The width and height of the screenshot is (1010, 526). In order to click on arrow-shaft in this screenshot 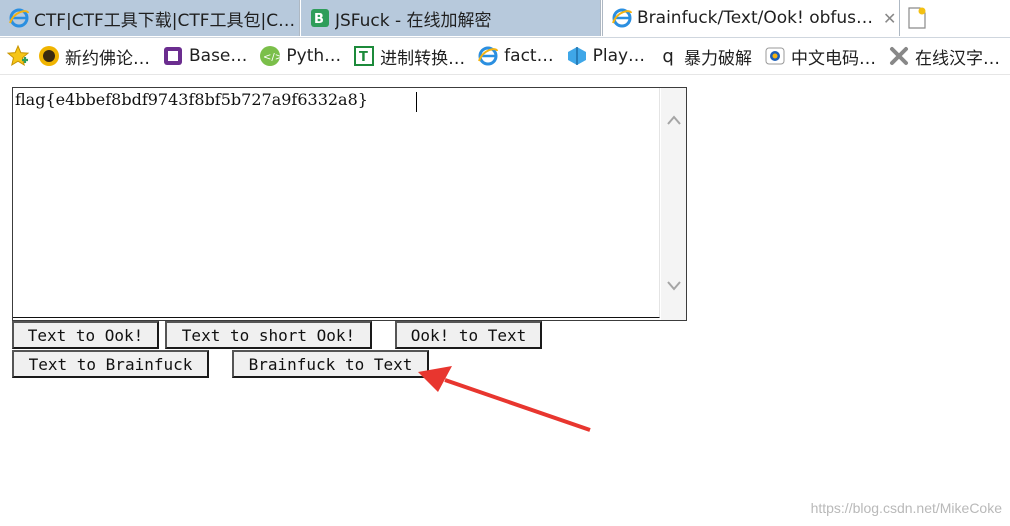, I will do `click(517, 405)`.